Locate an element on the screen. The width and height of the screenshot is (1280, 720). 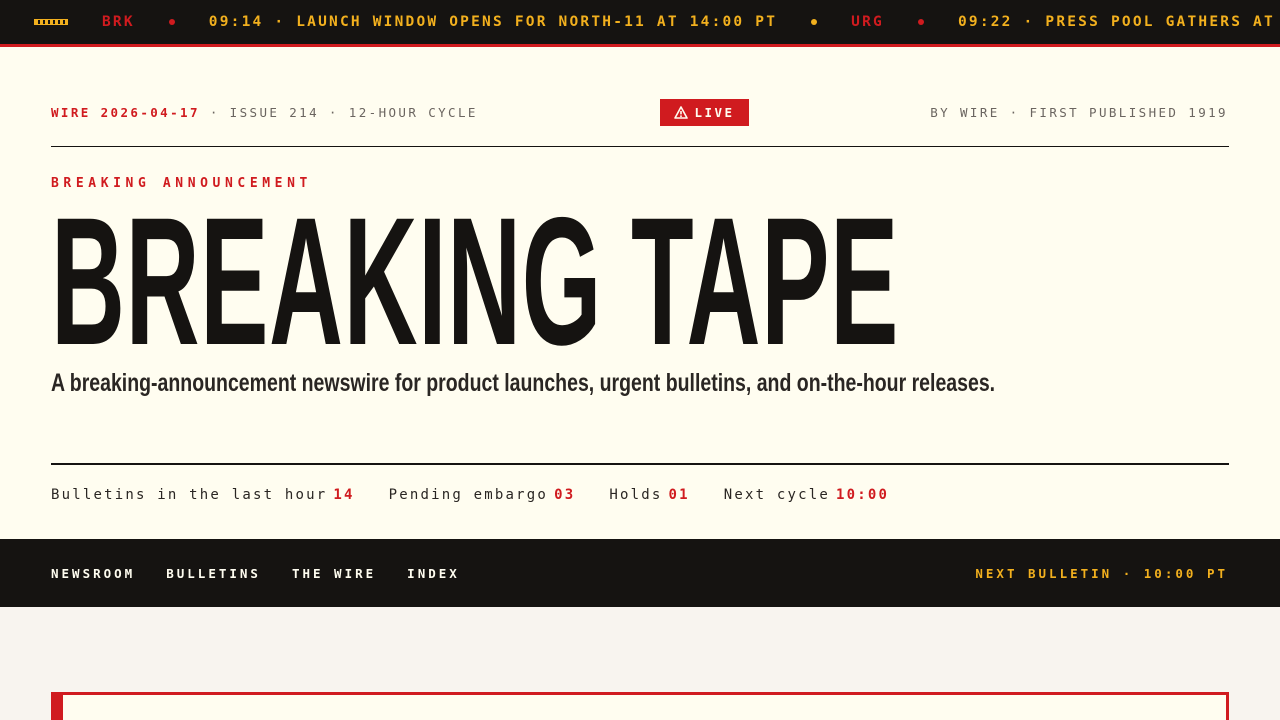
stat-label: Bulletins in the last hour is located at coordinates (189, 495).